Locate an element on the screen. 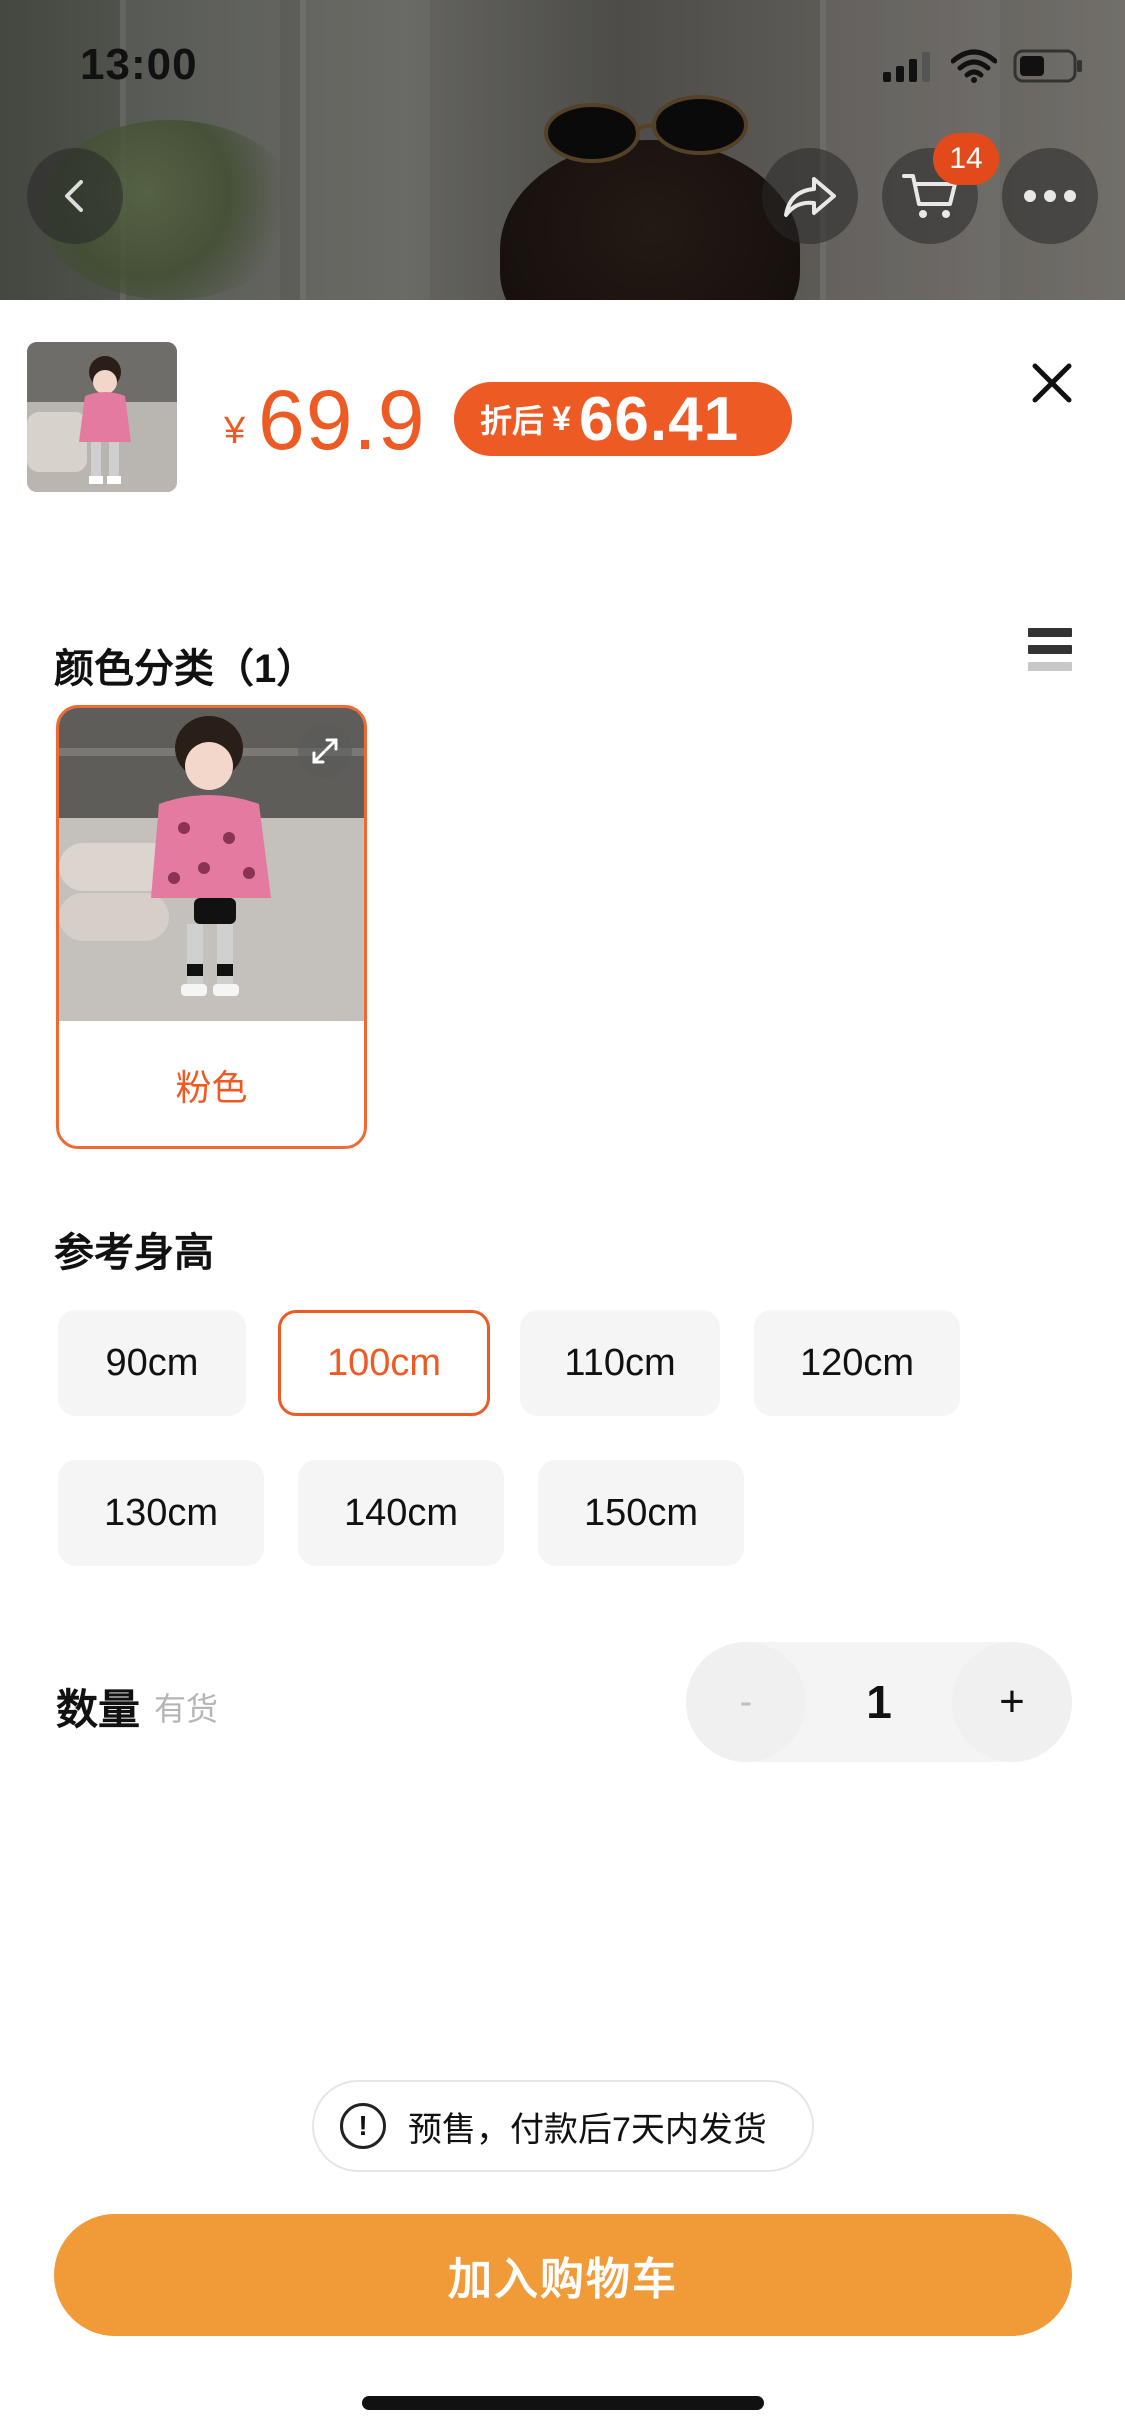 The height and width of the screenshot is (2436, 1125). cart-count-badge: 14 is located at coordinates (966, 159).